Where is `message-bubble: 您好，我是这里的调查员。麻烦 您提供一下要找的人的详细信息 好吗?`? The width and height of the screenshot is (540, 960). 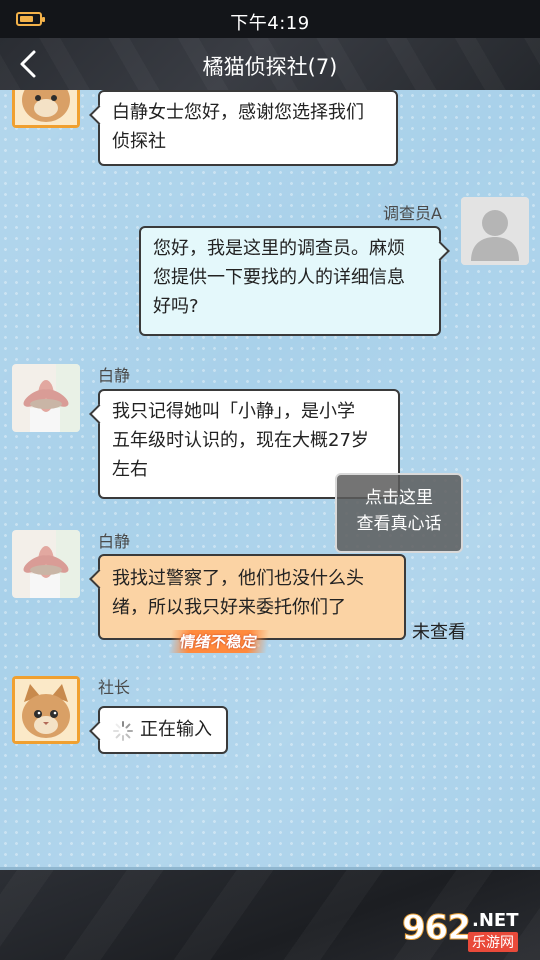
message-bubble: 您好，我是这里的调查员。麻烦 您提供一下要找的人的详细信息 好吗? is located at coordinates (294, 281).